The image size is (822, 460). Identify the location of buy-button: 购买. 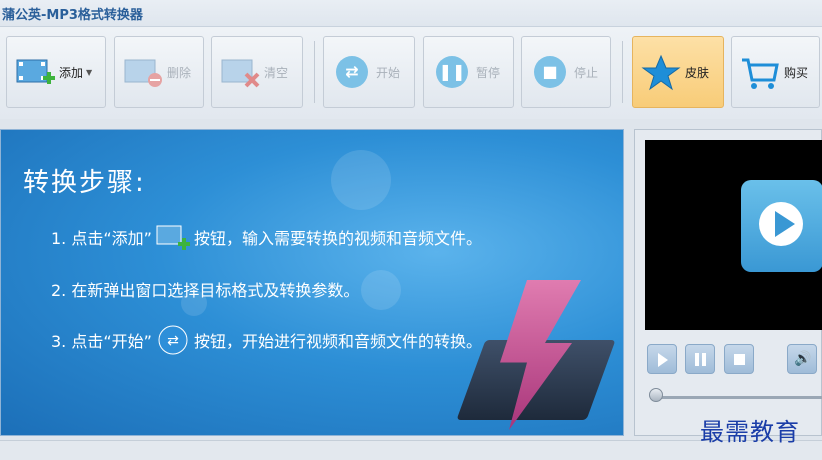
(775, 72).